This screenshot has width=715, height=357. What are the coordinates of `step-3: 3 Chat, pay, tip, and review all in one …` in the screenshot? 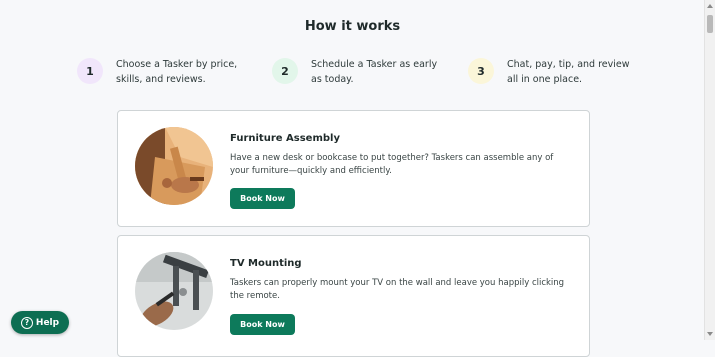 It's located at (549, 72).